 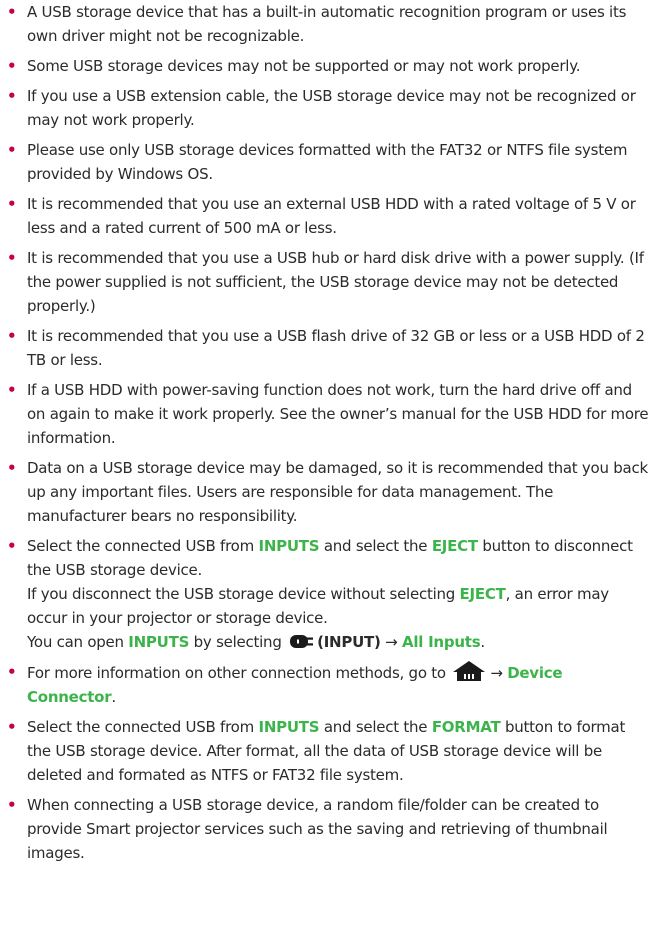 What do you see at coordinates (78, 642) in the screenshot?
I see `text-run: You can open` at bounding box center [78, 642].